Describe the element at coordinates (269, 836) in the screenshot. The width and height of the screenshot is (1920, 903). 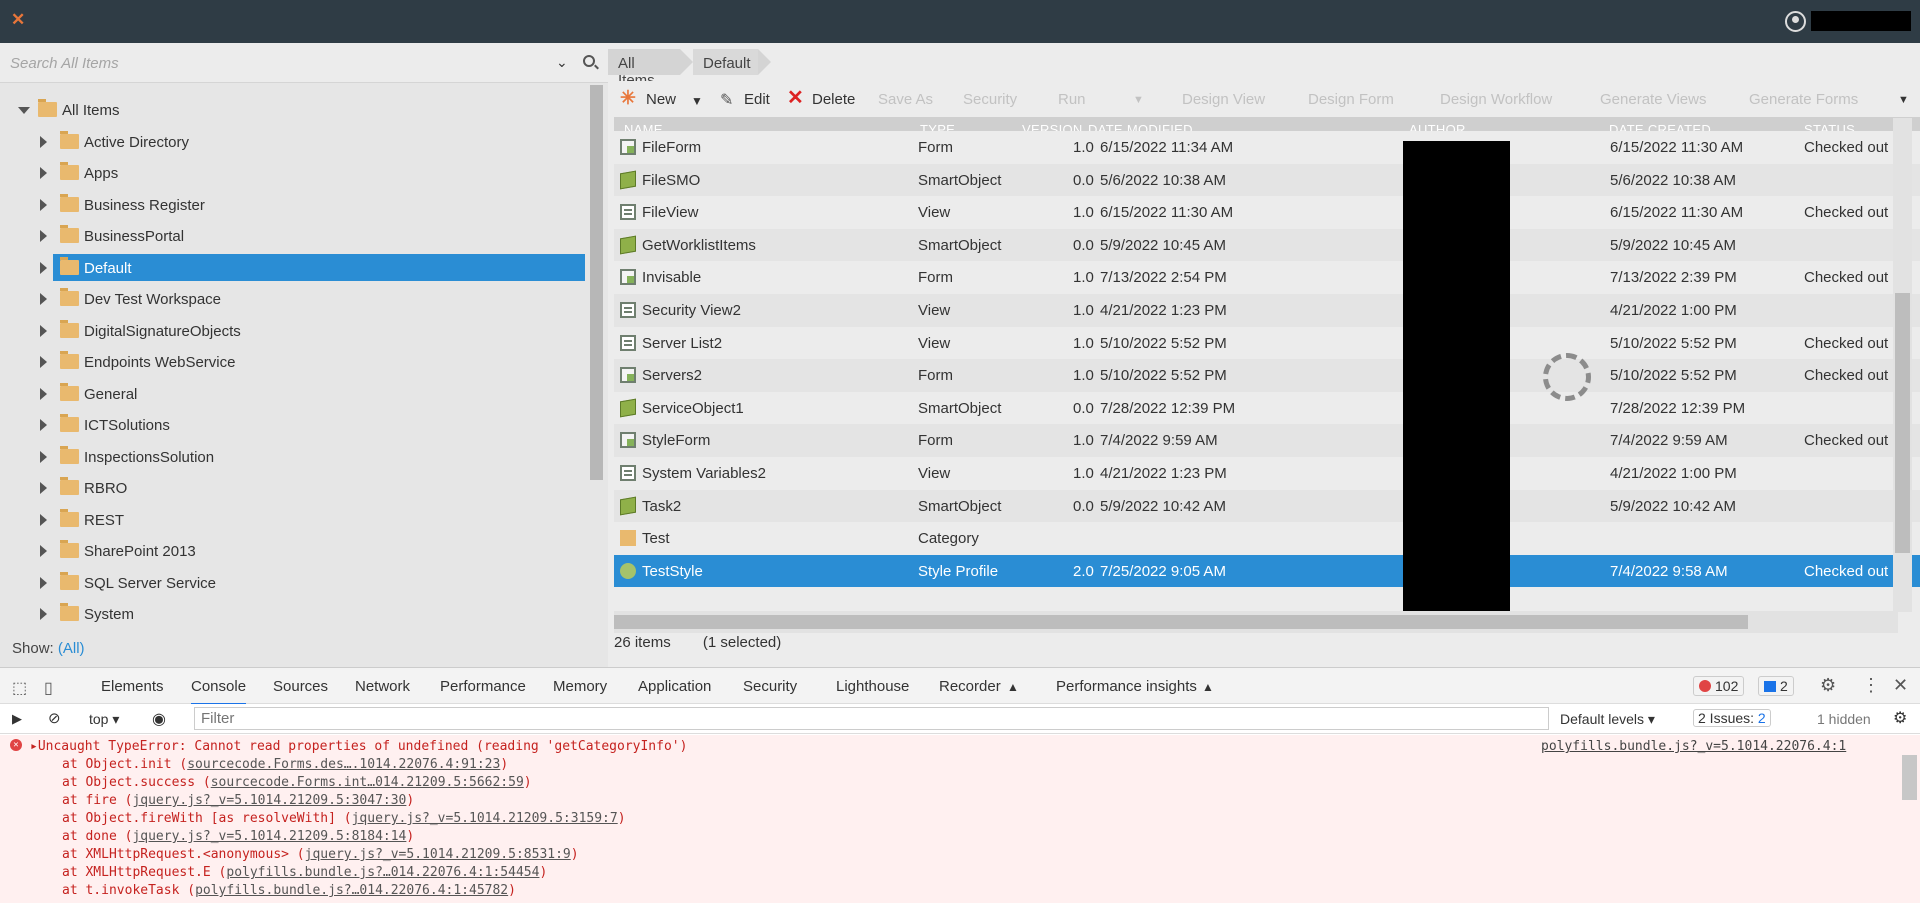
I see `stack-frame-link: jquery.js?_v=5.1014.21209.5:8184:14` at that location.